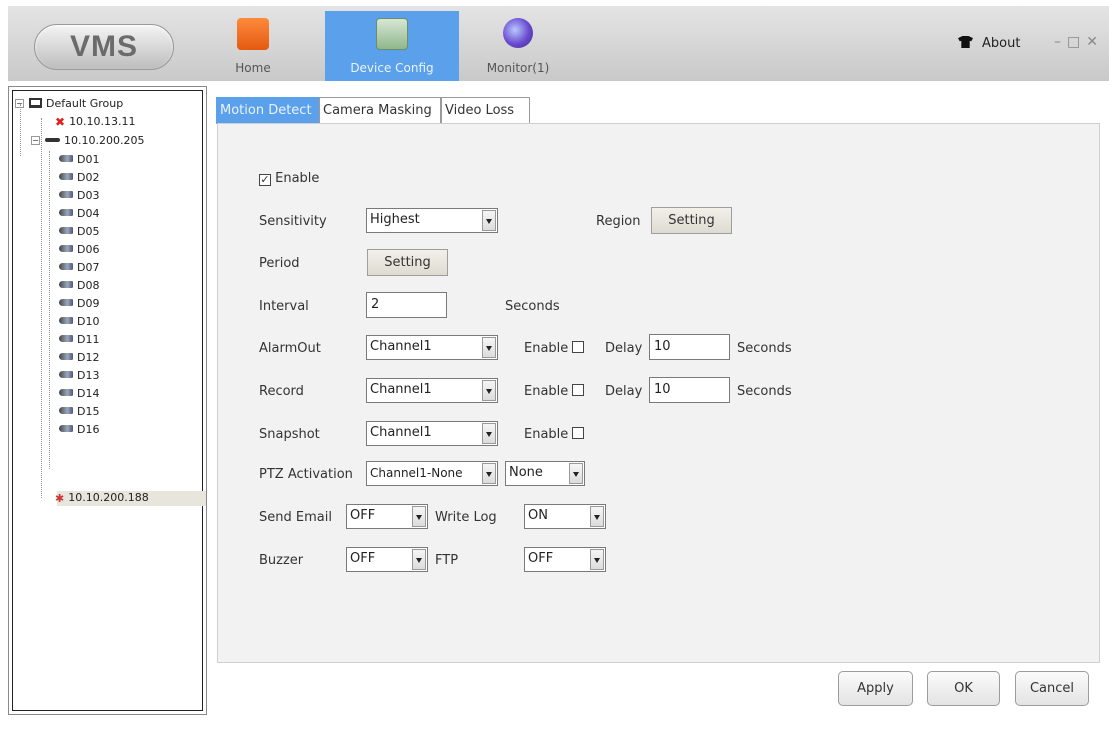 The height and width of the screenshot is (740, 1109). I want to click on tree-channel: D04, so click(79, 213).